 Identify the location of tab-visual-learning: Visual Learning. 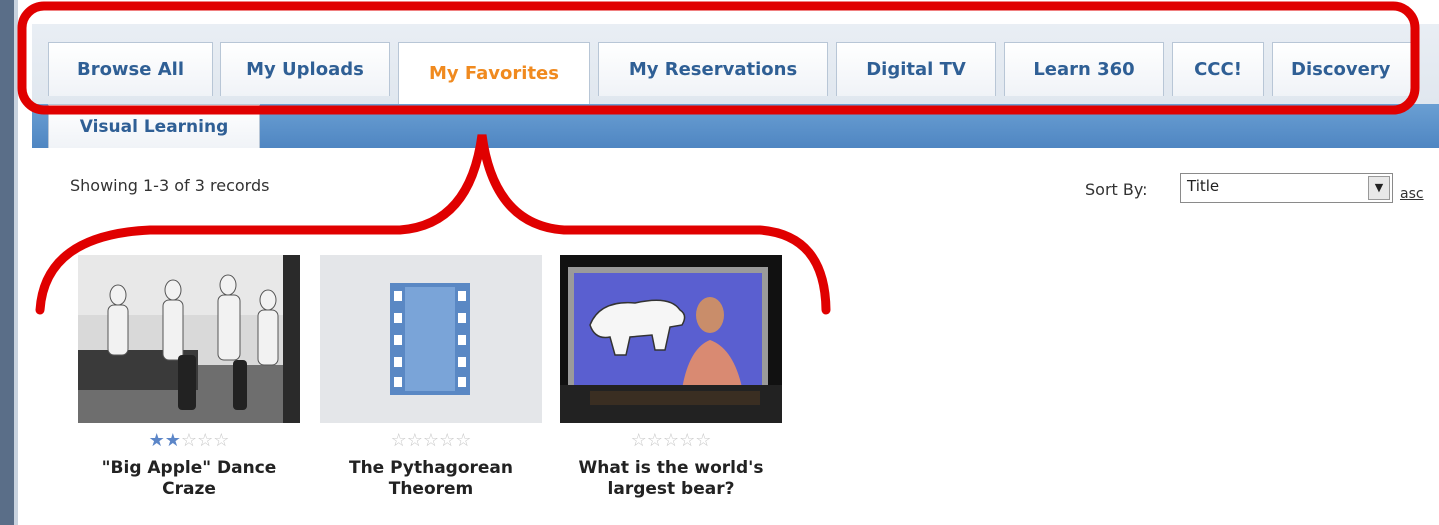
(154, 126).